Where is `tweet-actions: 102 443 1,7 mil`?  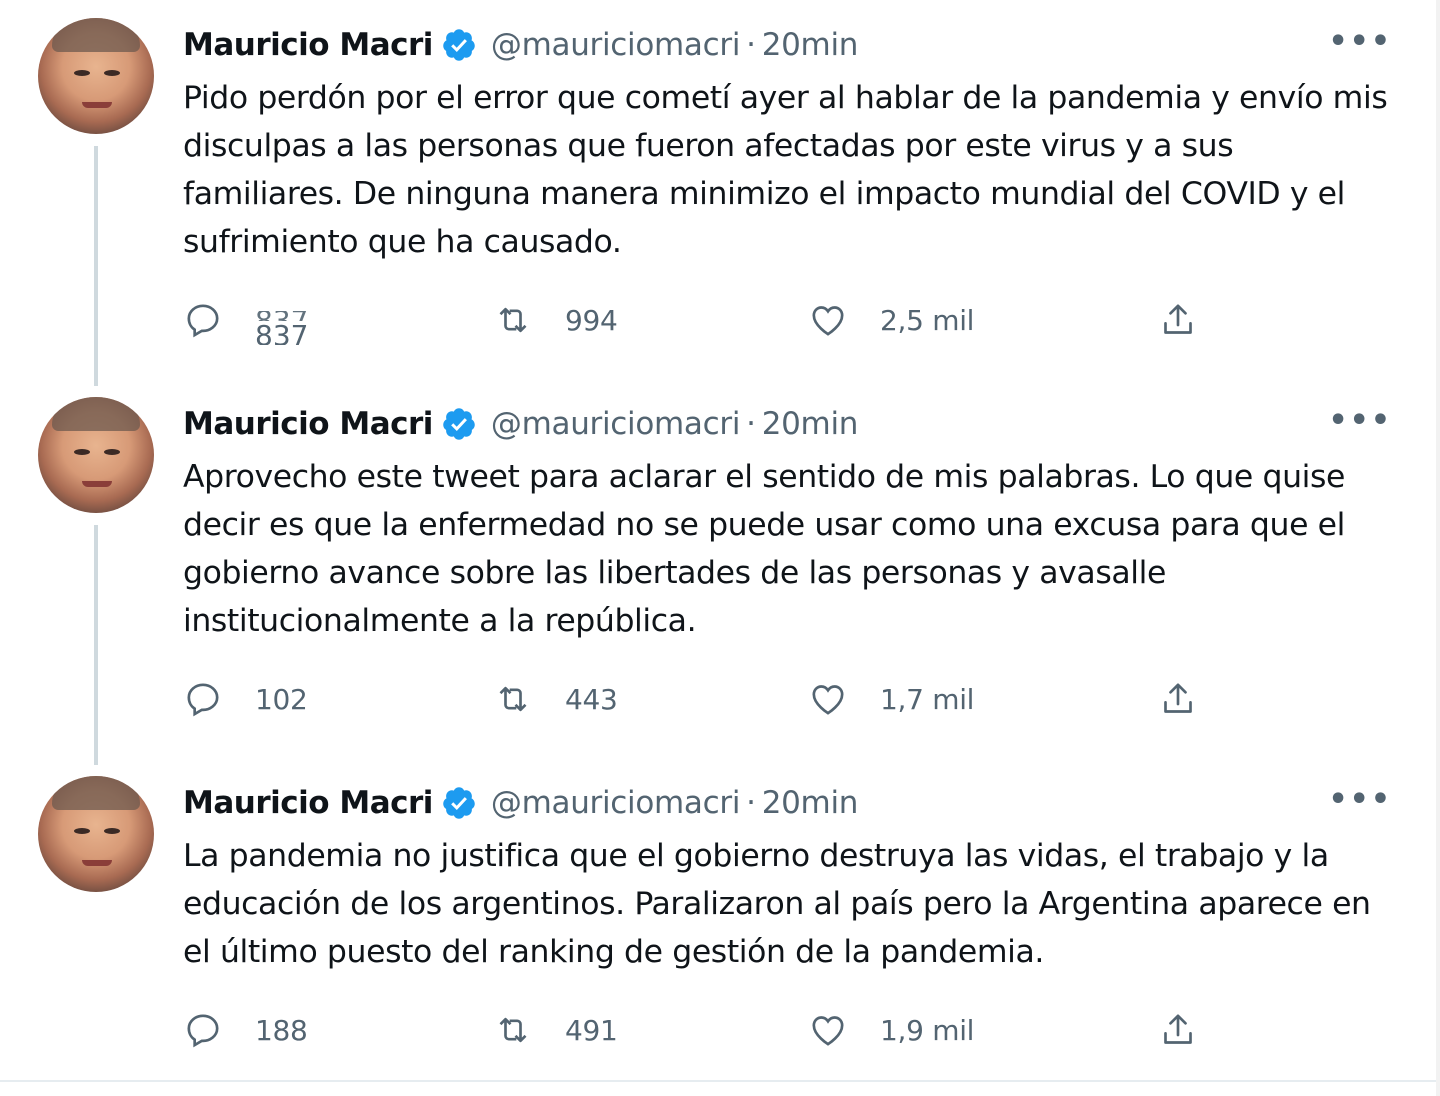 tweet-actions: 102 443 1,7 mil is located at coordinates (698, 699).